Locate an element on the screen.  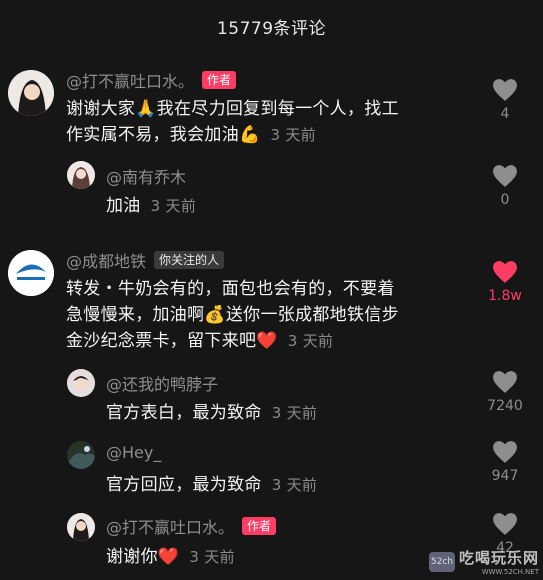
reply-item: @Hey_ 官方回应，最为致命 3 天前 947 is located at coordinates (271, 470).